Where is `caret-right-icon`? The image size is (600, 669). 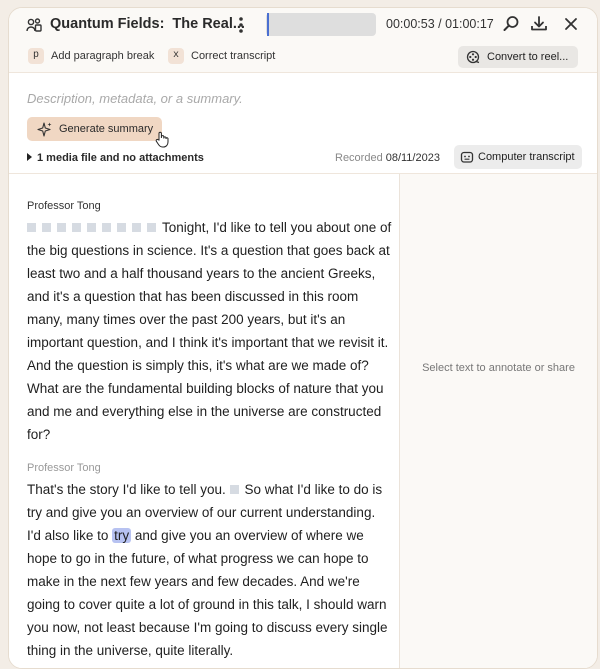 caret-right-icon is located at coordinates (29, 157).